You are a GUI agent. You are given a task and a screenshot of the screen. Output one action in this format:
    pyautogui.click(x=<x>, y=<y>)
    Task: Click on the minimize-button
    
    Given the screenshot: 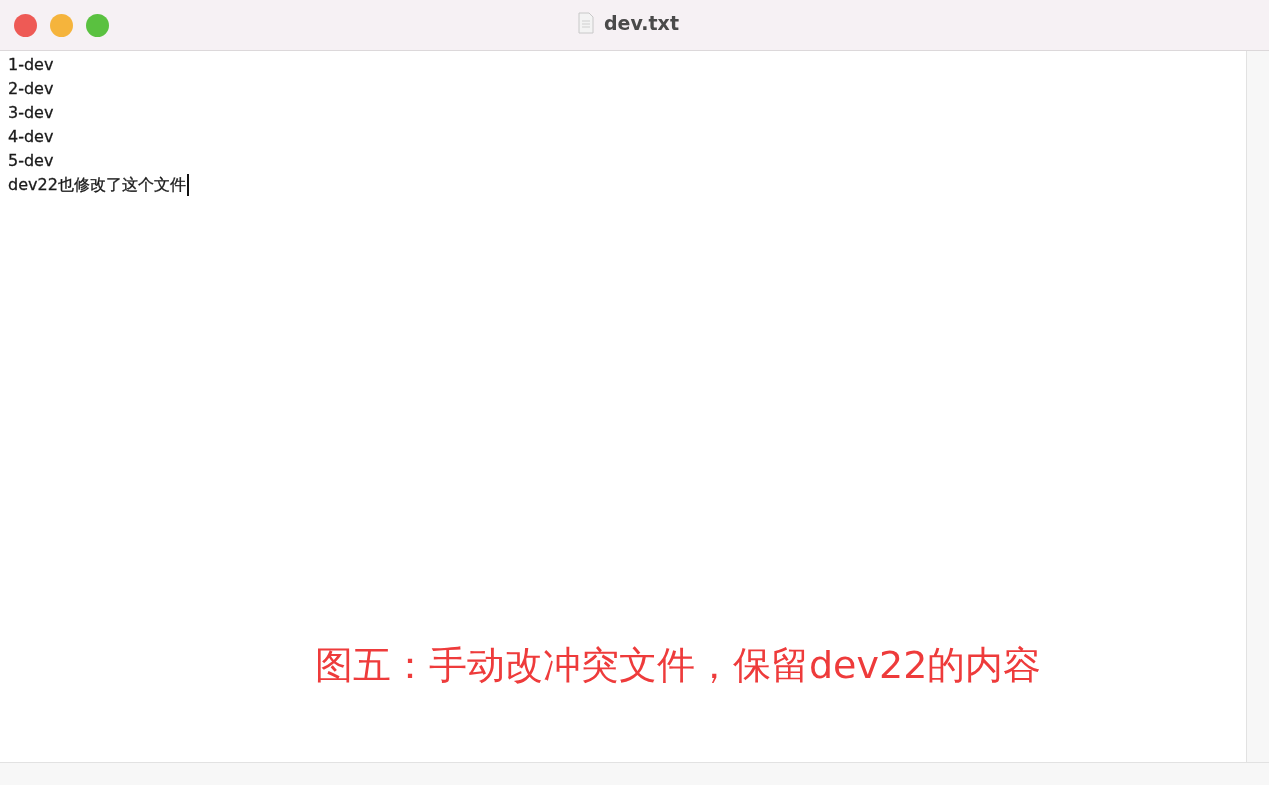 What is the action you would take?
    pyautogui.click(x=61, y=25)
    